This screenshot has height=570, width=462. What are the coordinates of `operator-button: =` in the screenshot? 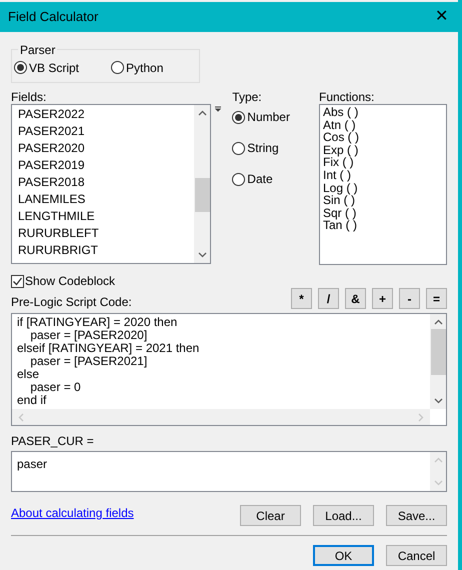 It's located at (436, 298).